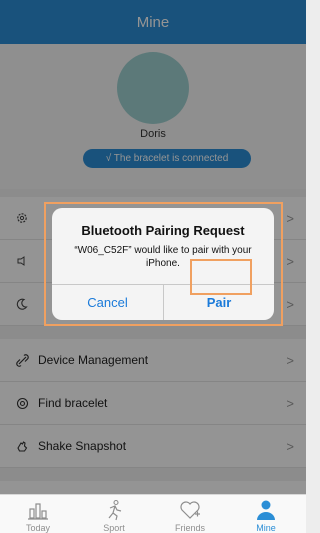  What do you see at coordinates (266, 528) in the screenshot?
I see `tab-mine-label: Mine` at bounding box center [266, 528].